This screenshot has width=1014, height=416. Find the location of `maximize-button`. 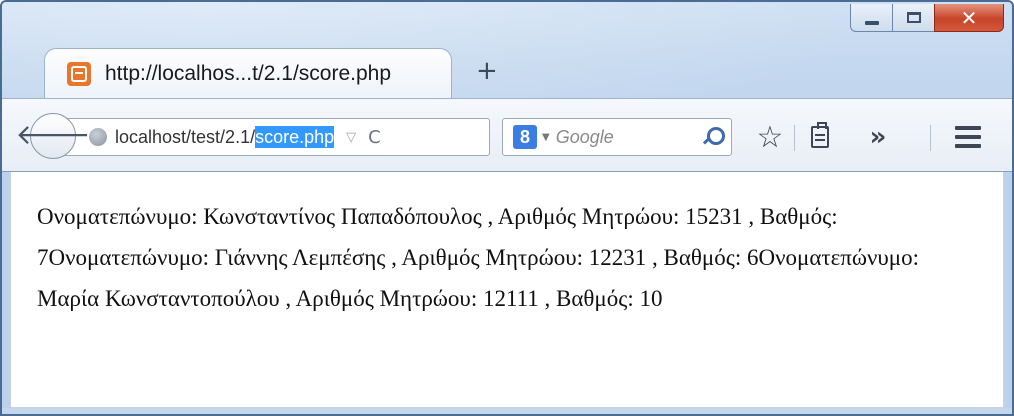

maximize-button is located at coordinates (913, 18).